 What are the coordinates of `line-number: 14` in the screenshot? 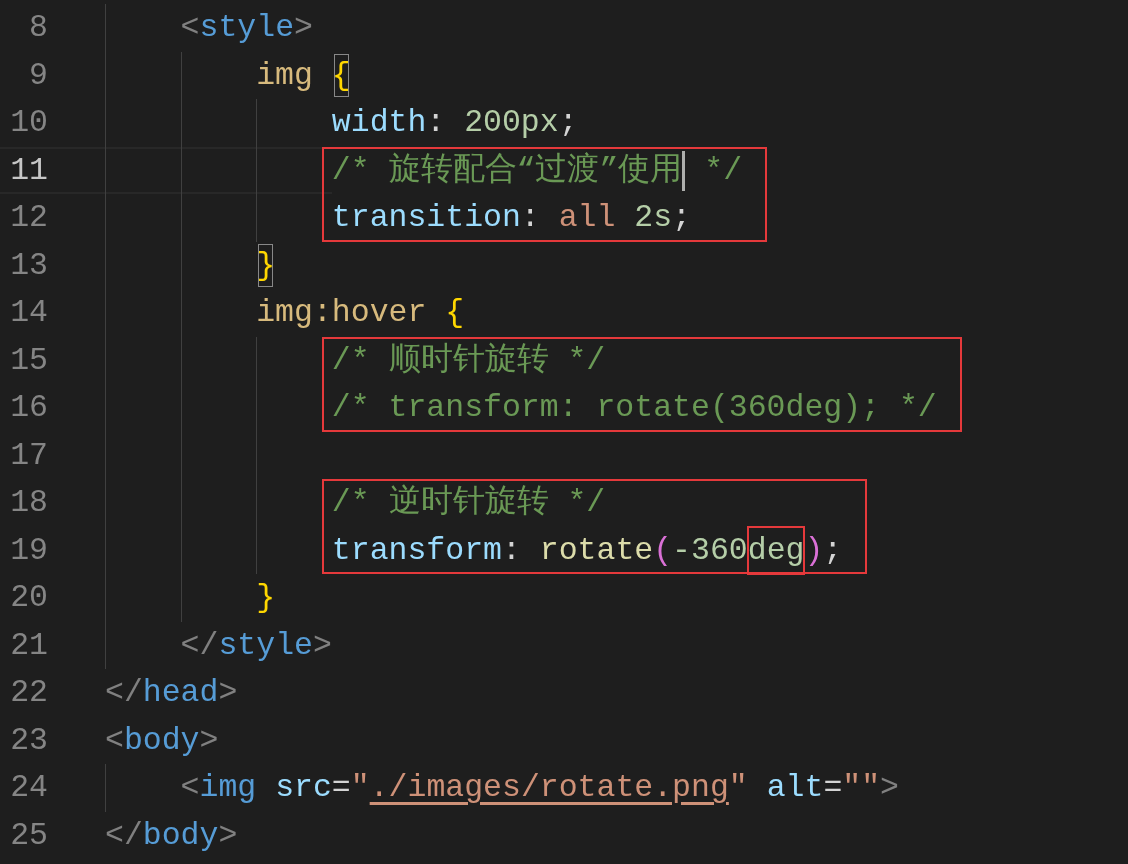 It's located at (29, 313).